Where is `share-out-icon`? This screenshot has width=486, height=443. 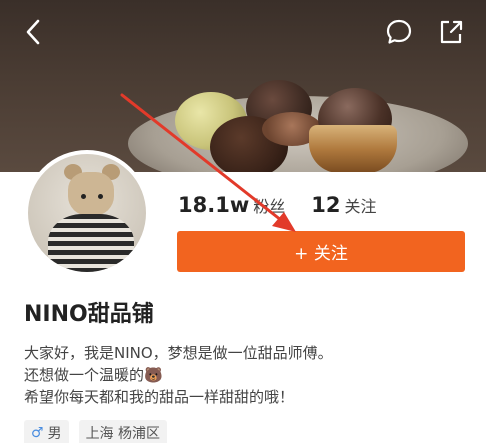 share-out-icon is located at coordinates (451, 32).